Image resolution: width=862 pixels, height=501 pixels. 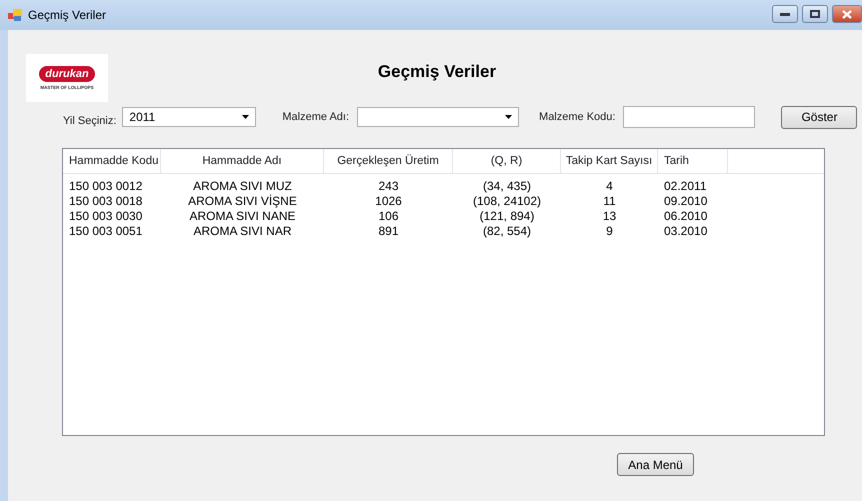 I want to click on page-heading: Geçmiş Veriler, so click(x=437, y=72).